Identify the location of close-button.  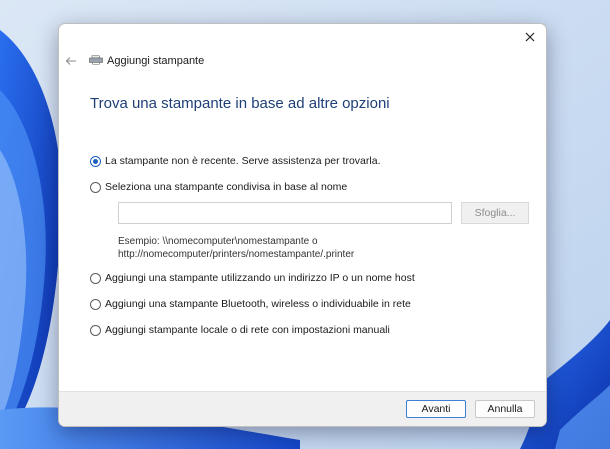
(530, 37).